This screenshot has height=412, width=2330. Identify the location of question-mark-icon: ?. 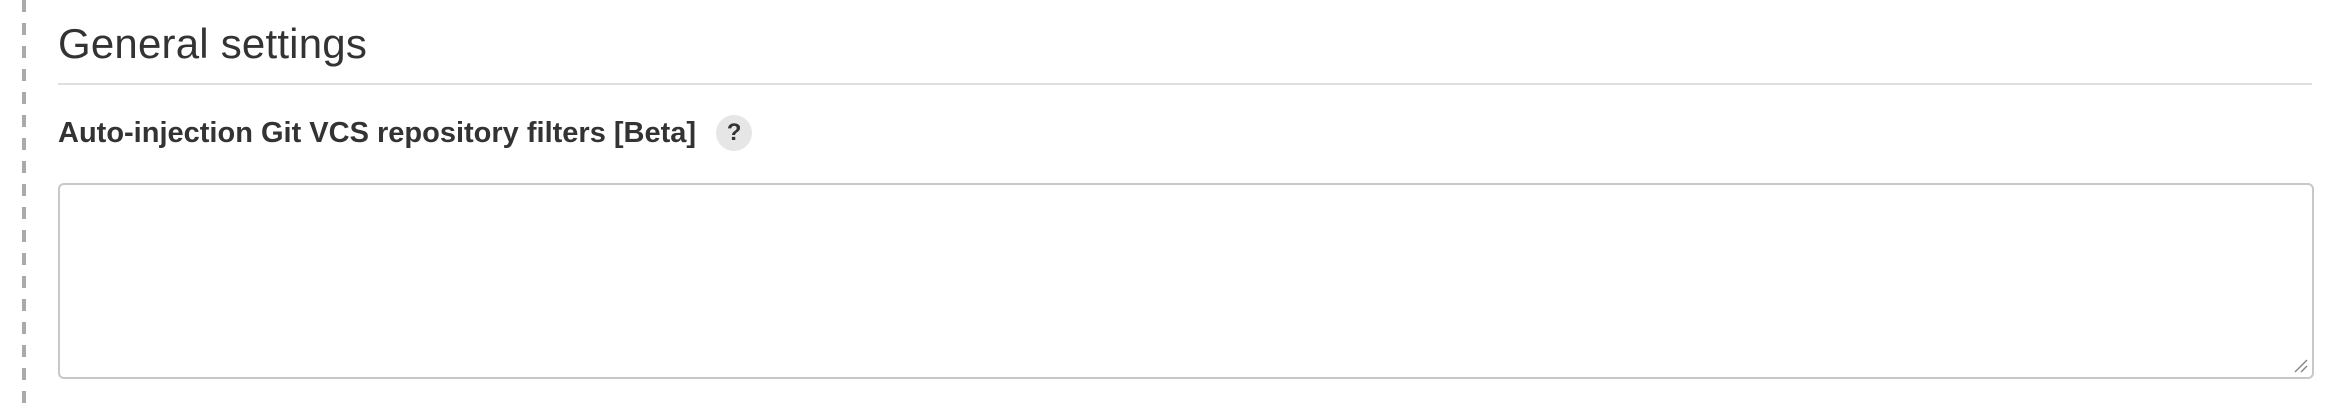
(734, 133).